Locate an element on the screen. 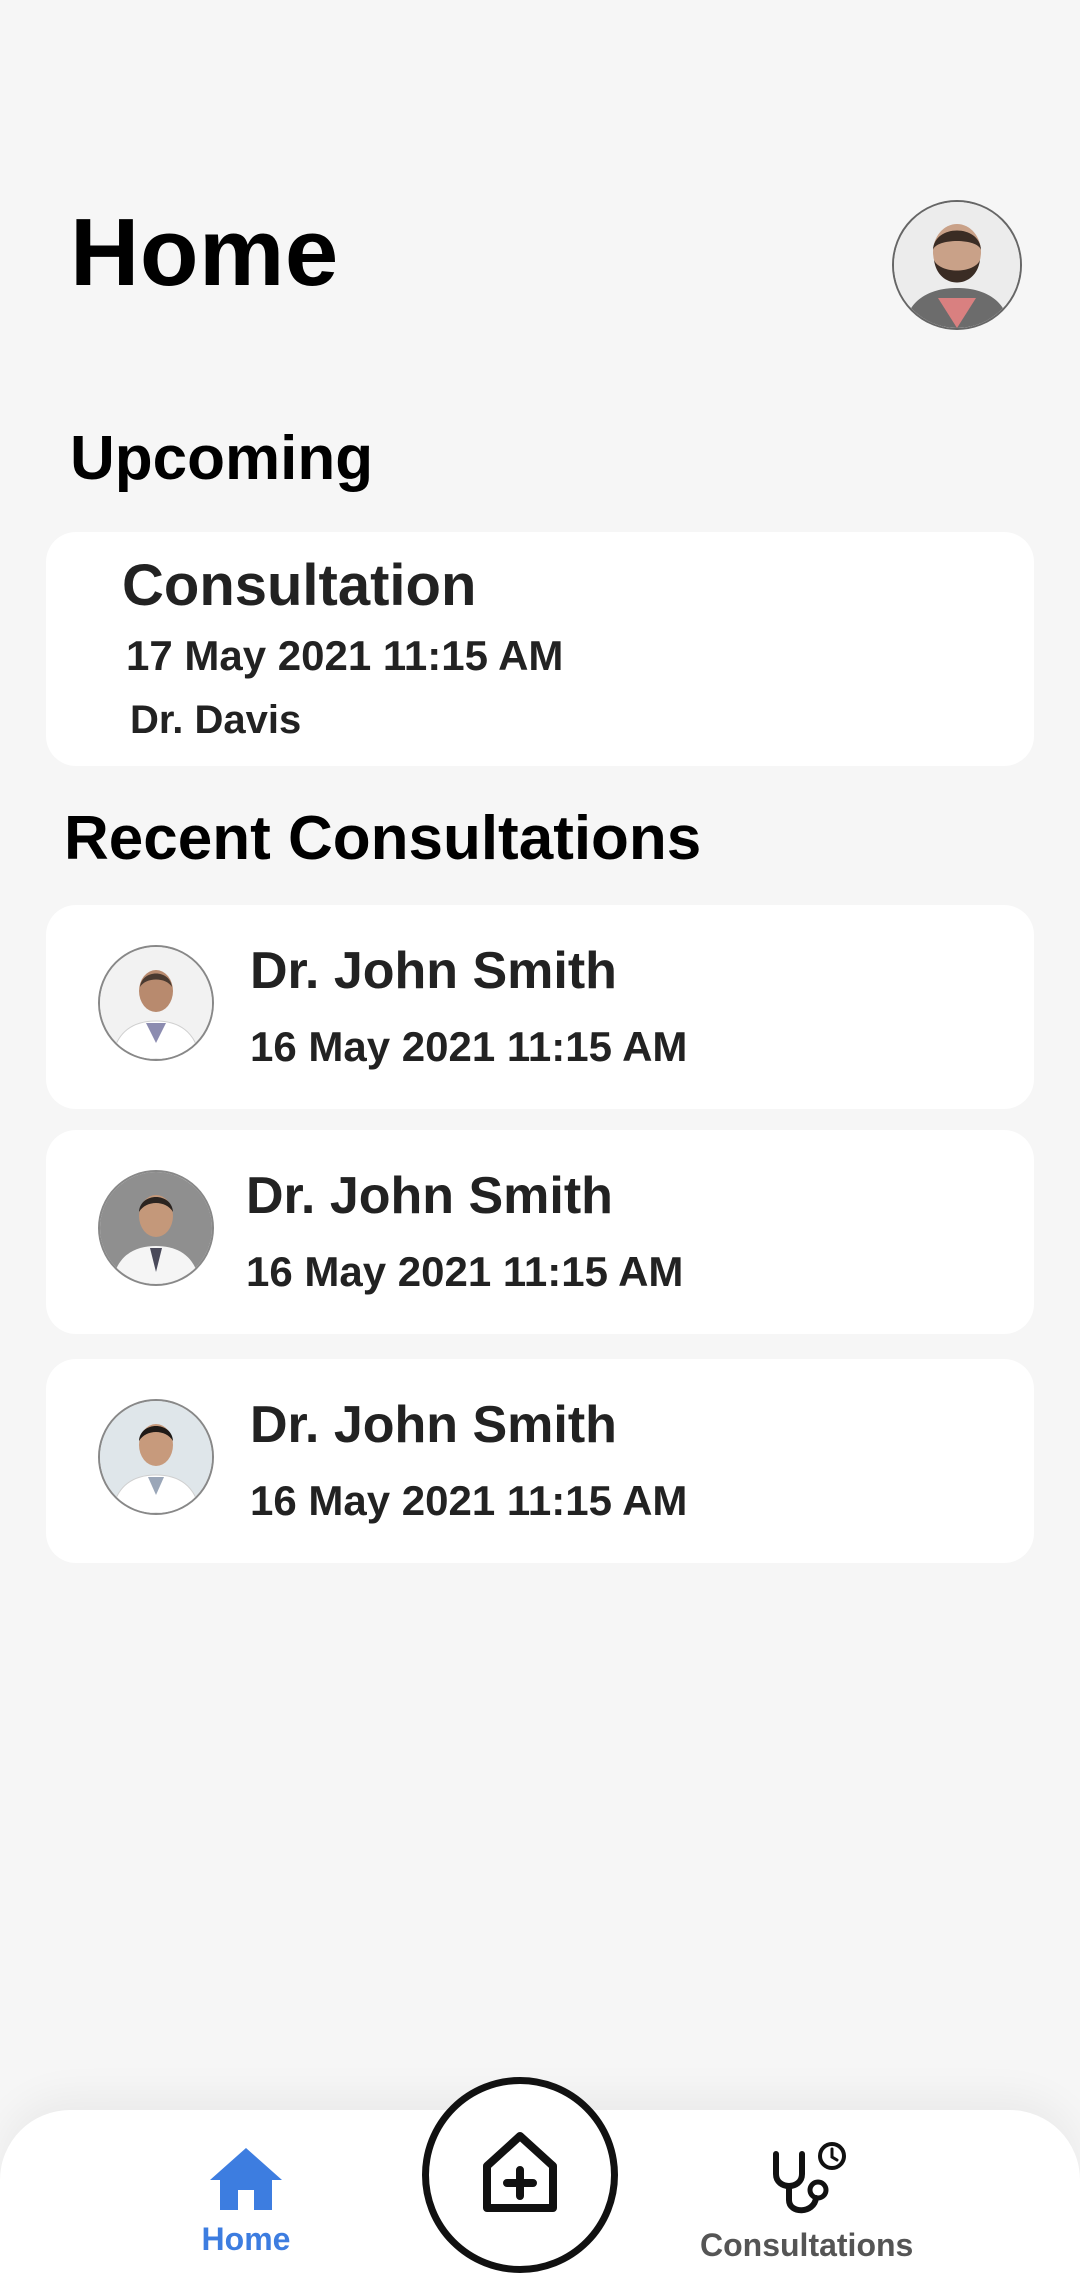 The height and width of the screenshot is (2280, 1080). consultation-doctor: Dr. Davis is located at coordinates (216, 720).